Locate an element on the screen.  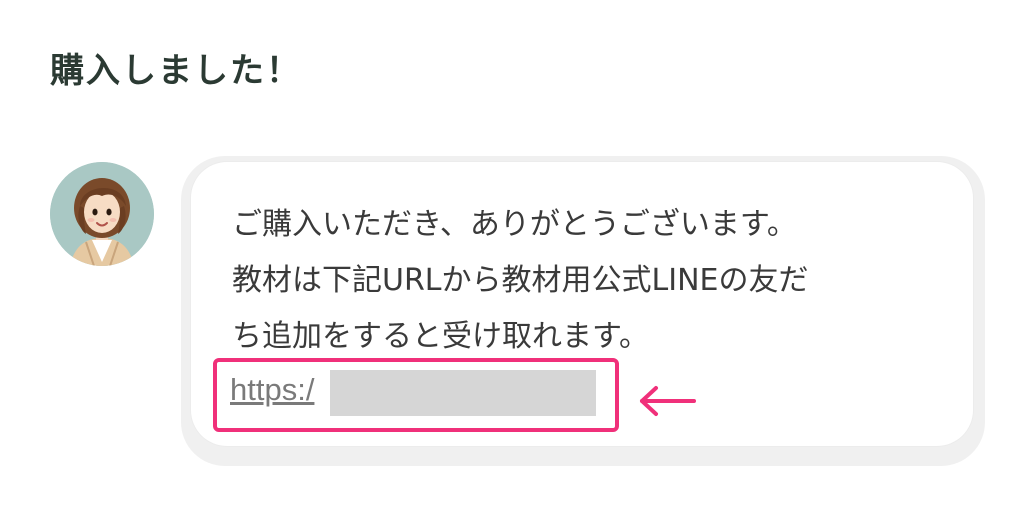
avatar is located at coordinates (102, 214).